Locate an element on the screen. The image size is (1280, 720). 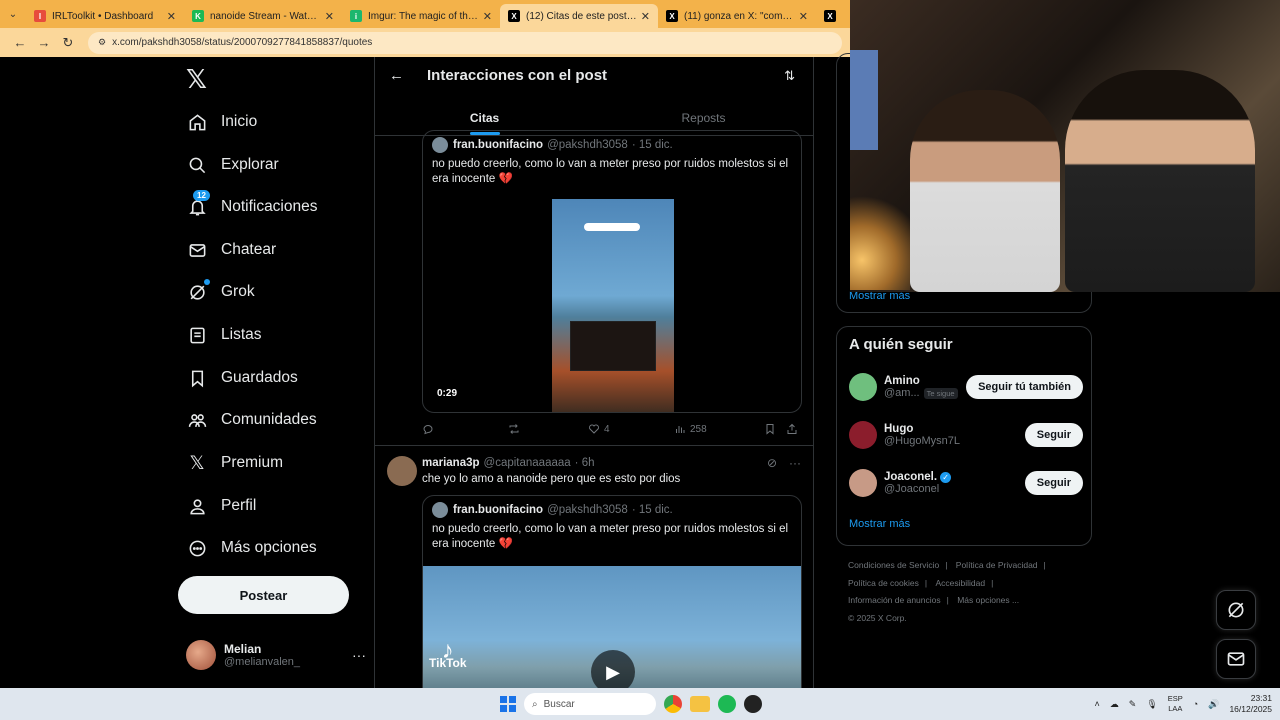
file-explorer-icon is located at coordinates (700, 704).